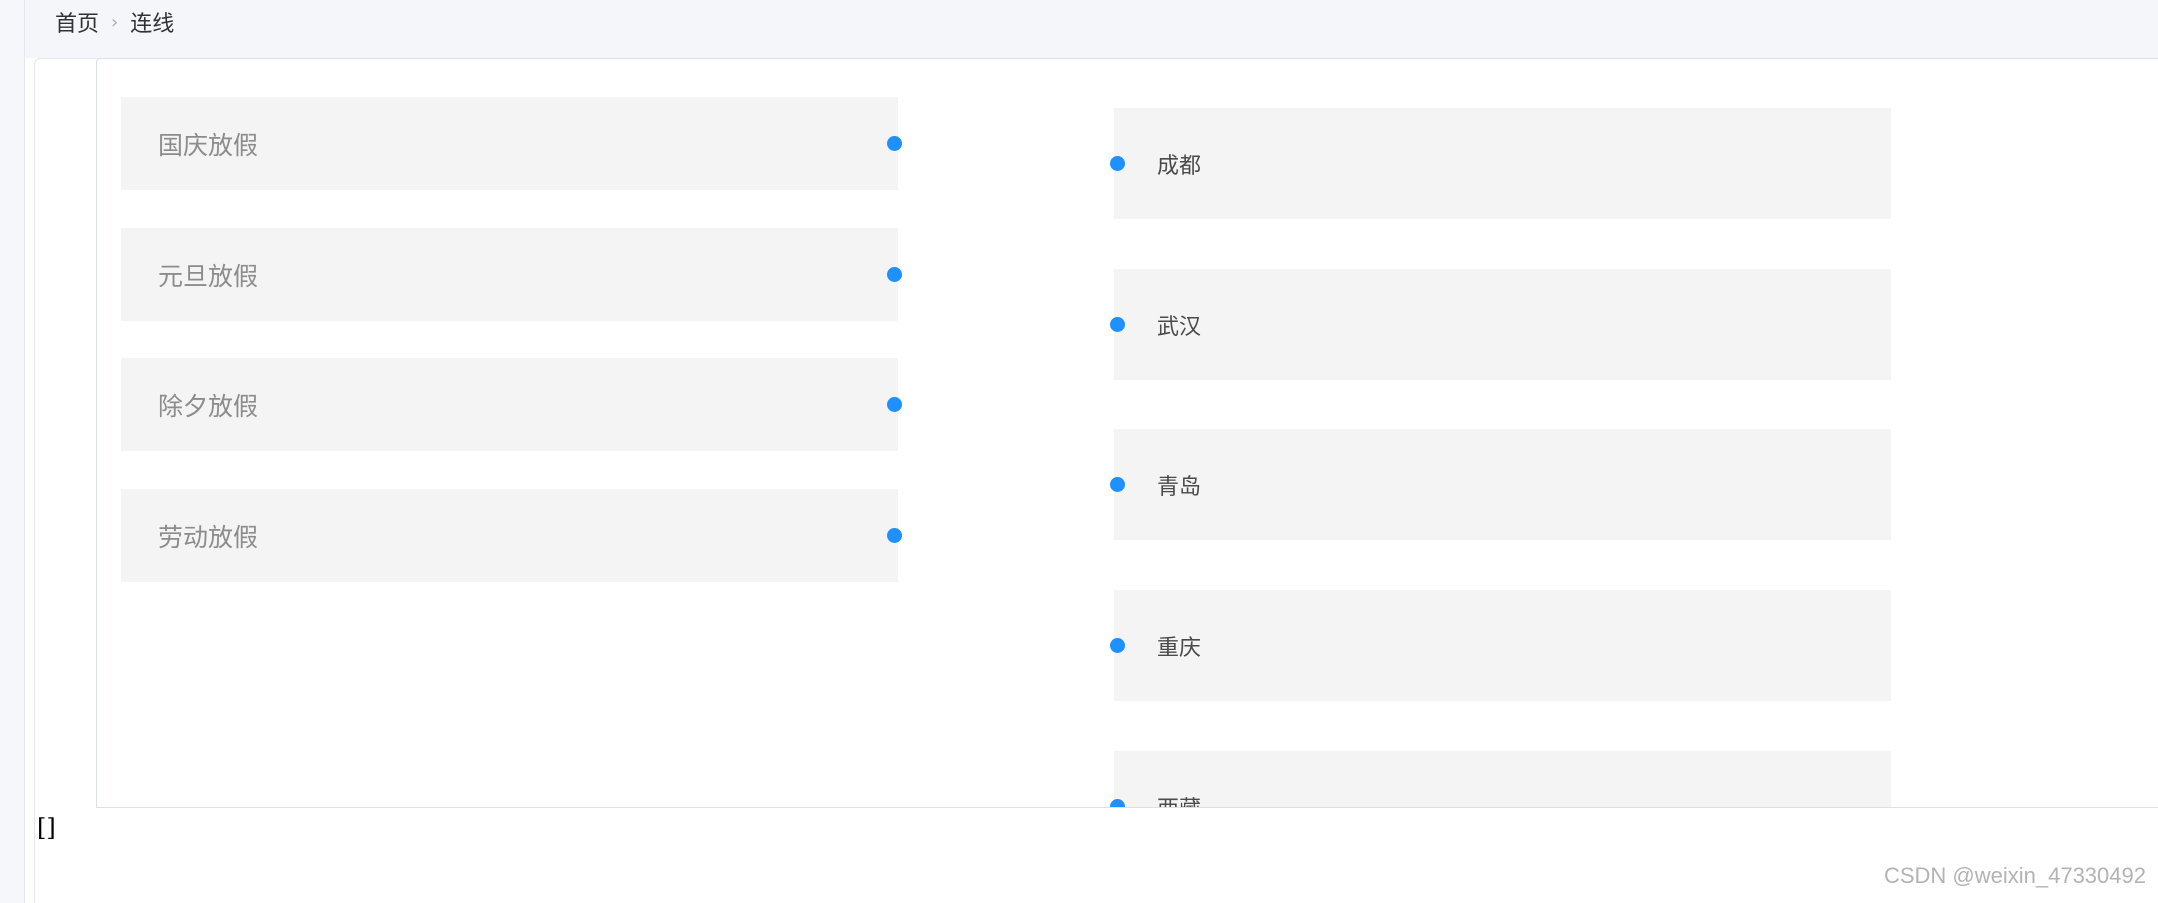 This screenshot has height=903, width=2158. What do you see at coordinates (1179, 648) in the screenshot?
I see `right-item-label: 重庆` at bounding box center [1179, 648].